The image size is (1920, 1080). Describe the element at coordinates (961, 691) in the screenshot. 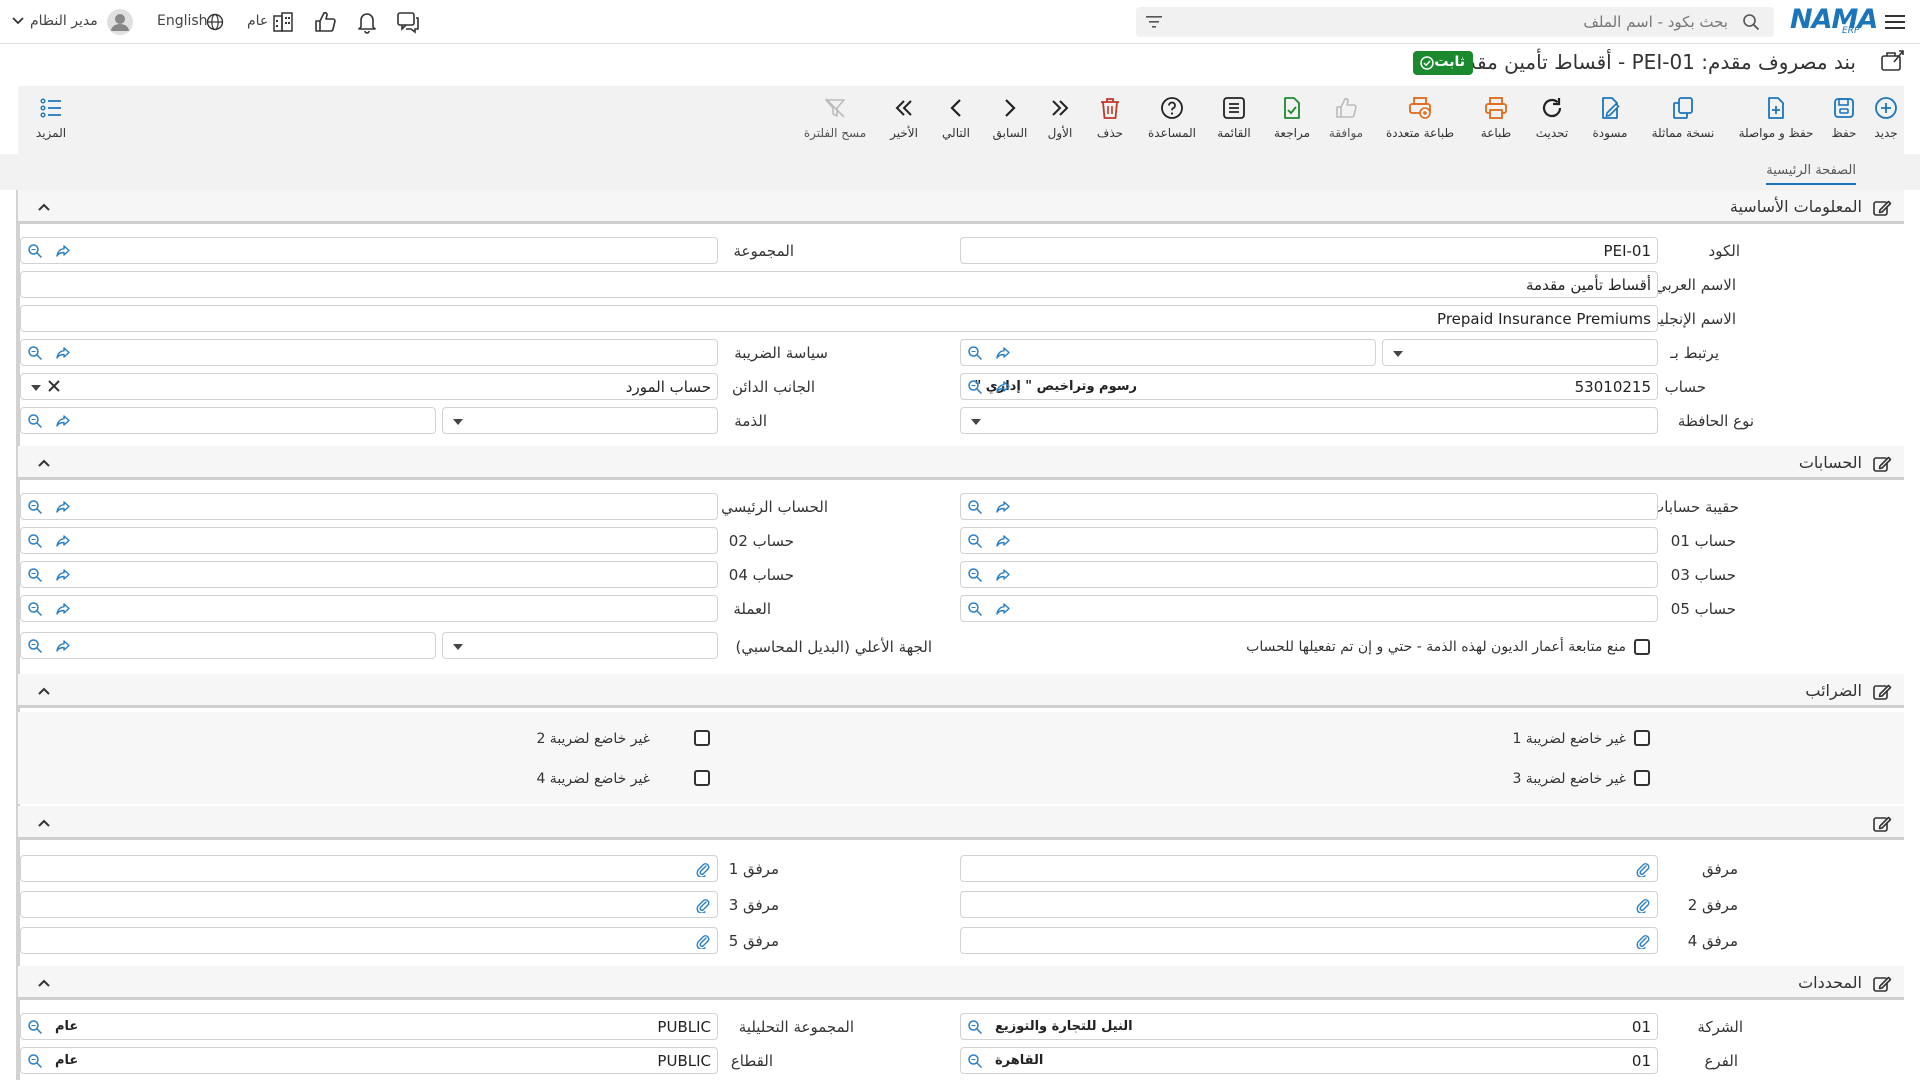

I see `section-header-taxes: الضرائب` at that location.